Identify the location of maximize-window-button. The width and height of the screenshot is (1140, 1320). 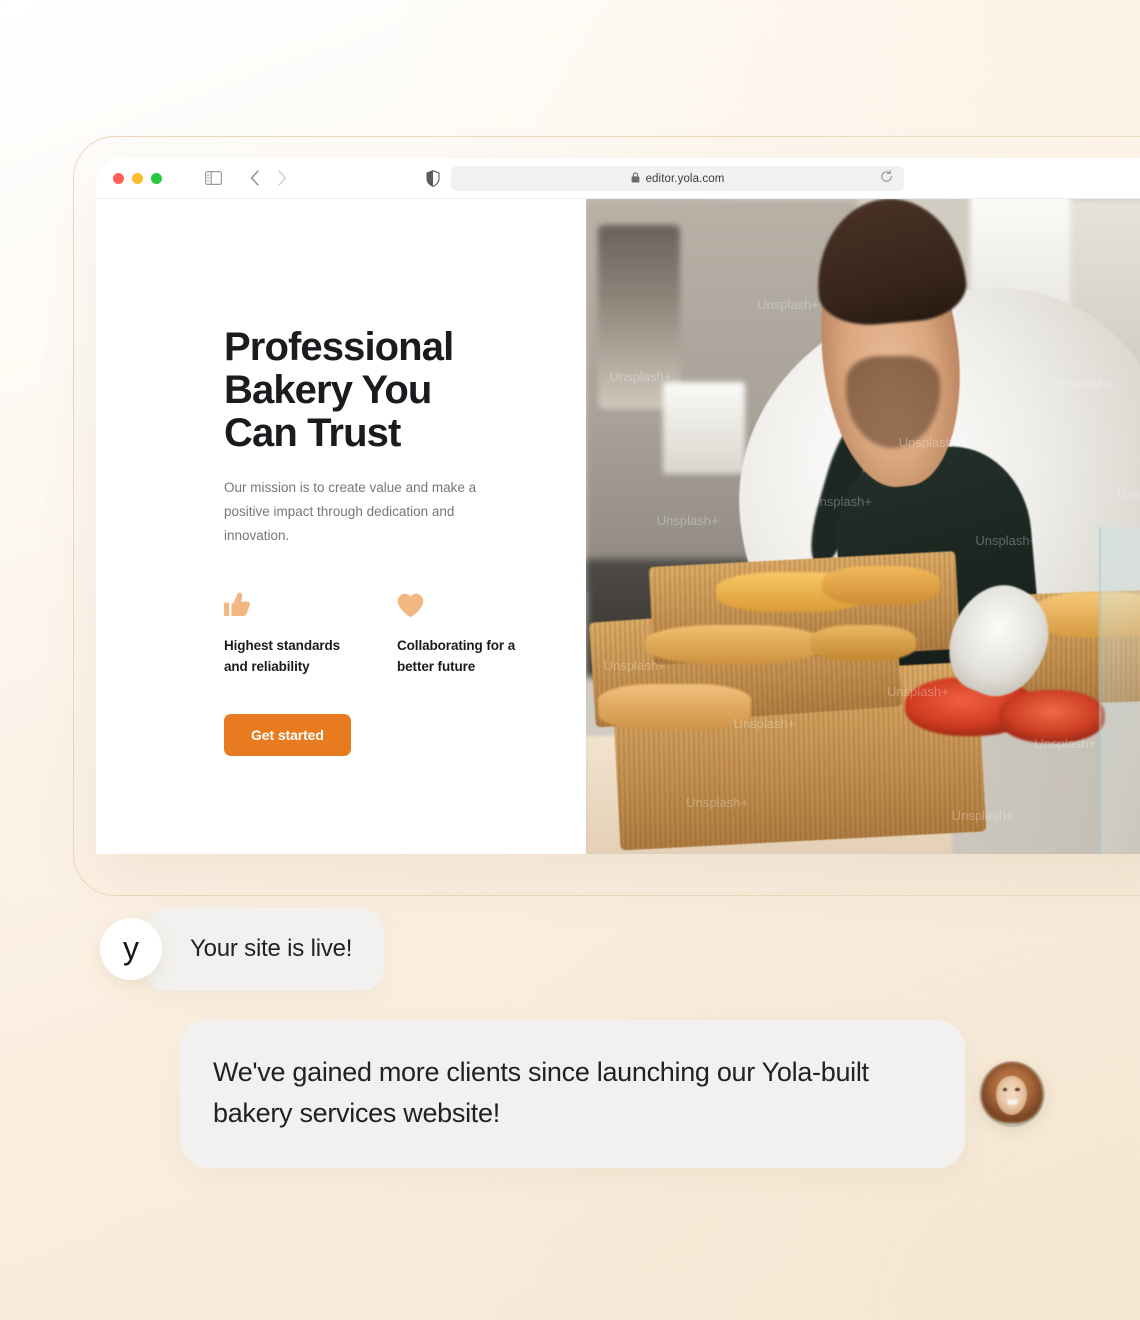
(156, 178).